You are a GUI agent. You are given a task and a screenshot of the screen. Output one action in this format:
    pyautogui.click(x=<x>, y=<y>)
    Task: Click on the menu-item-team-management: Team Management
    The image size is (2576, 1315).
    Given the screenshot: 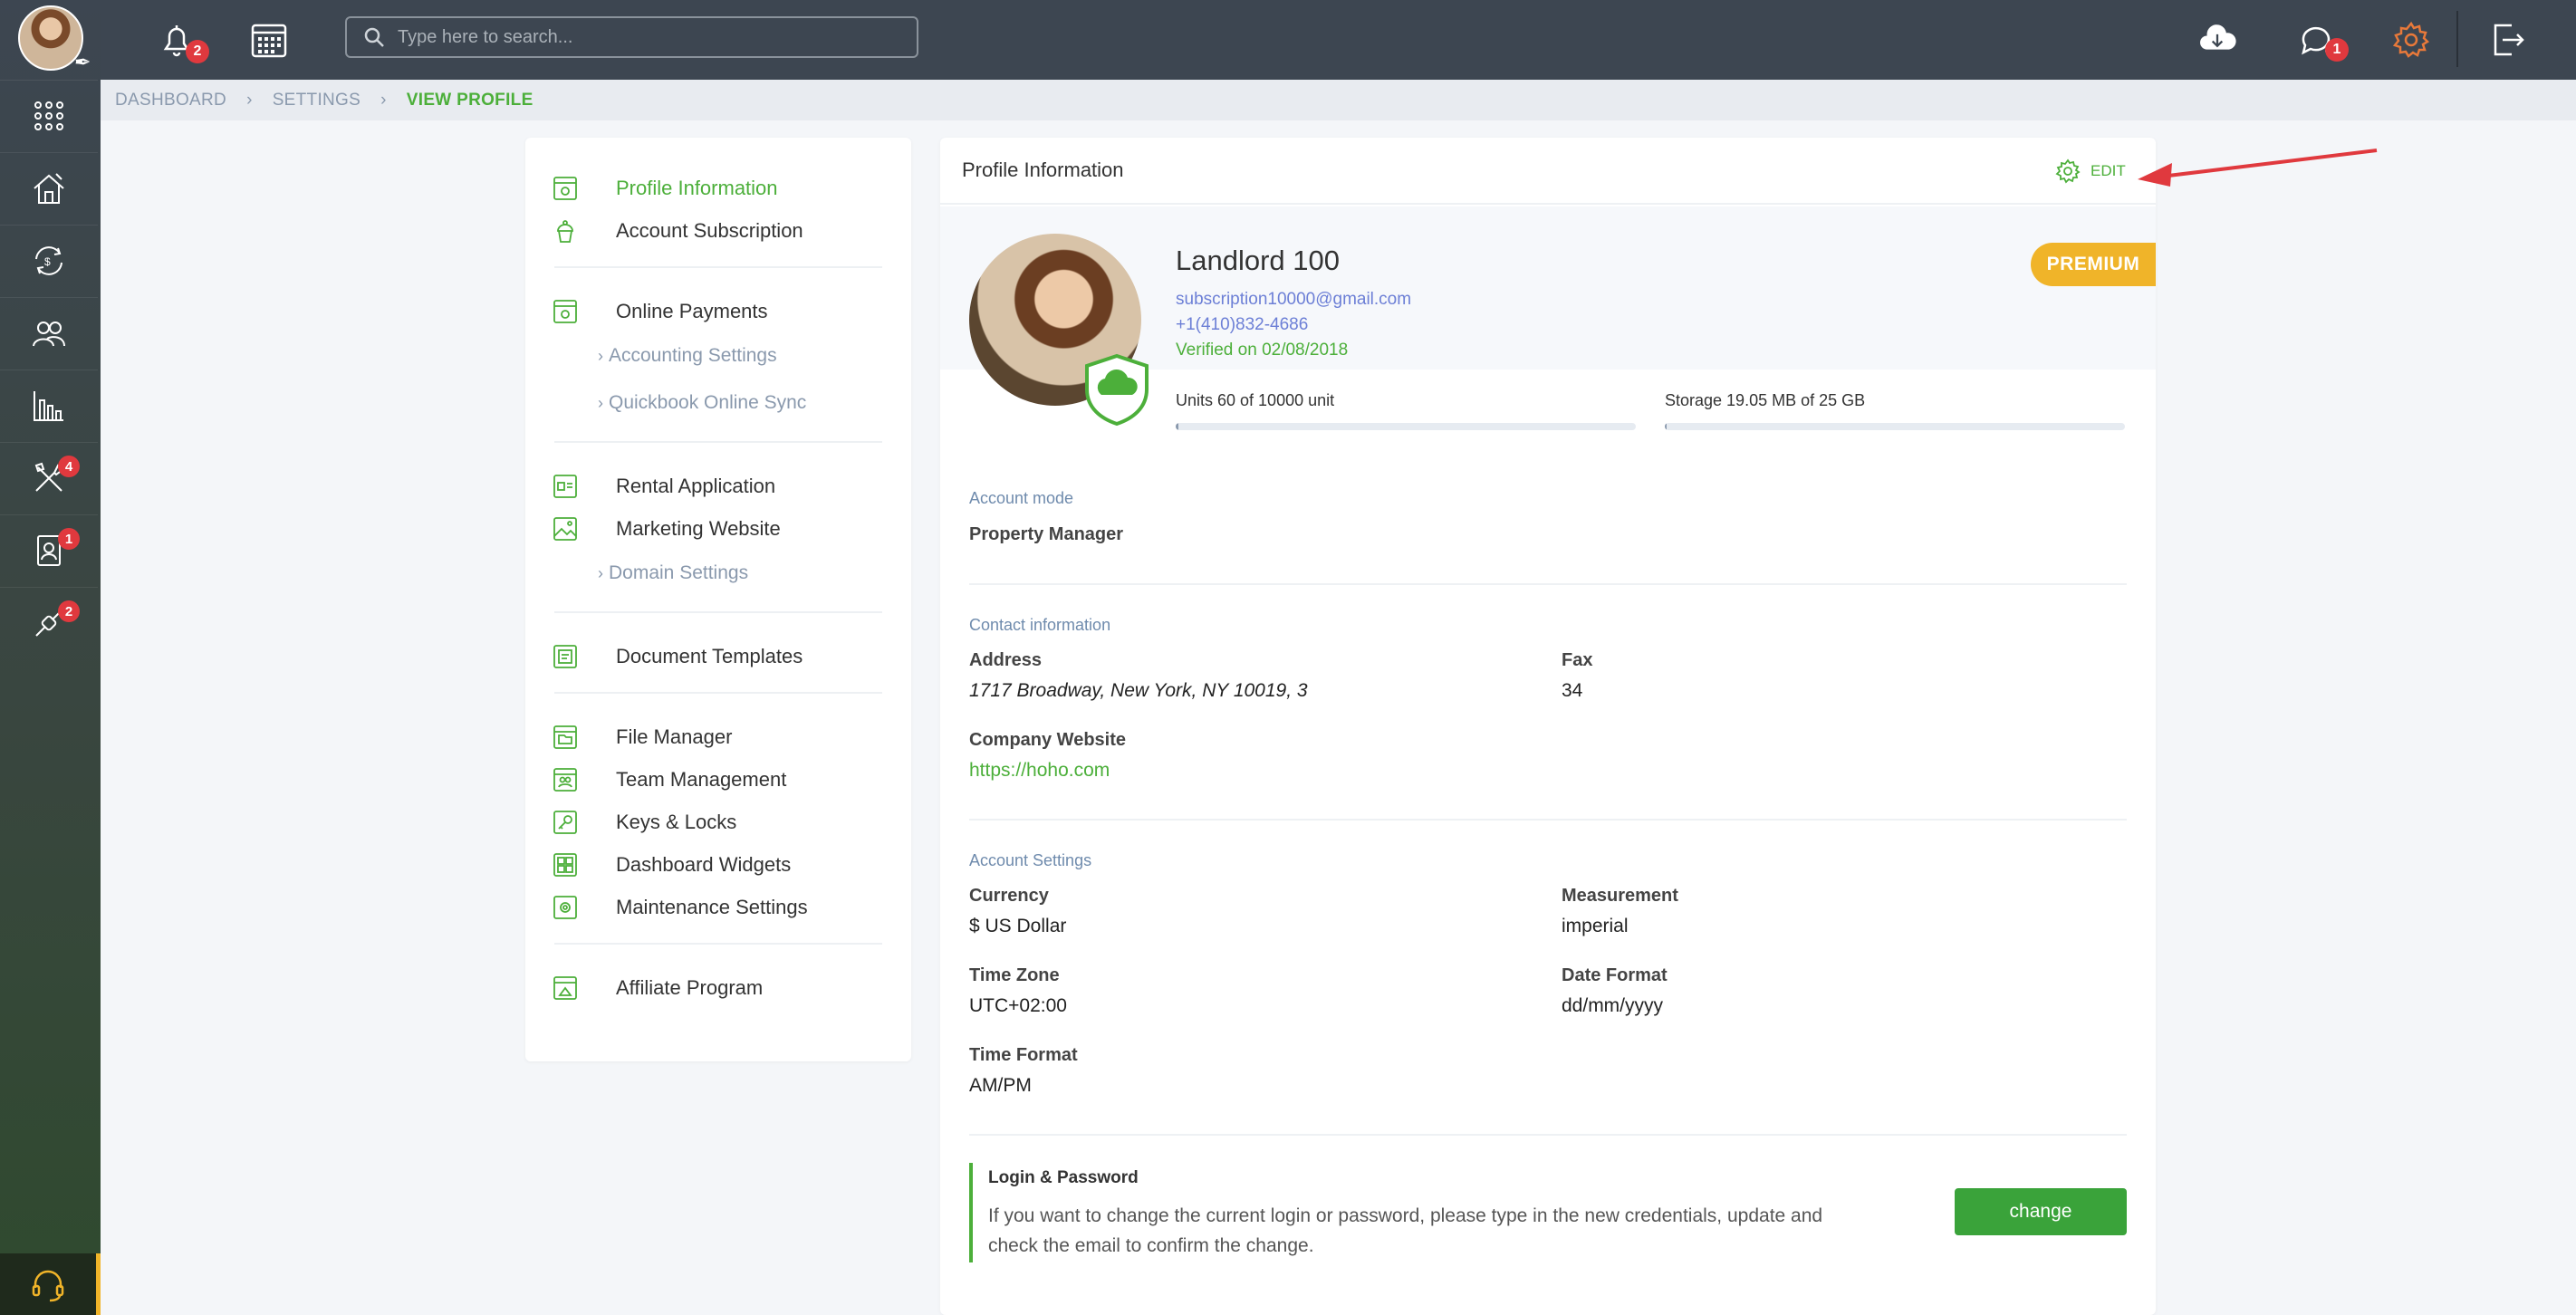 What is the action you would take?
    pyautogui.click(x=718, y=779)
    